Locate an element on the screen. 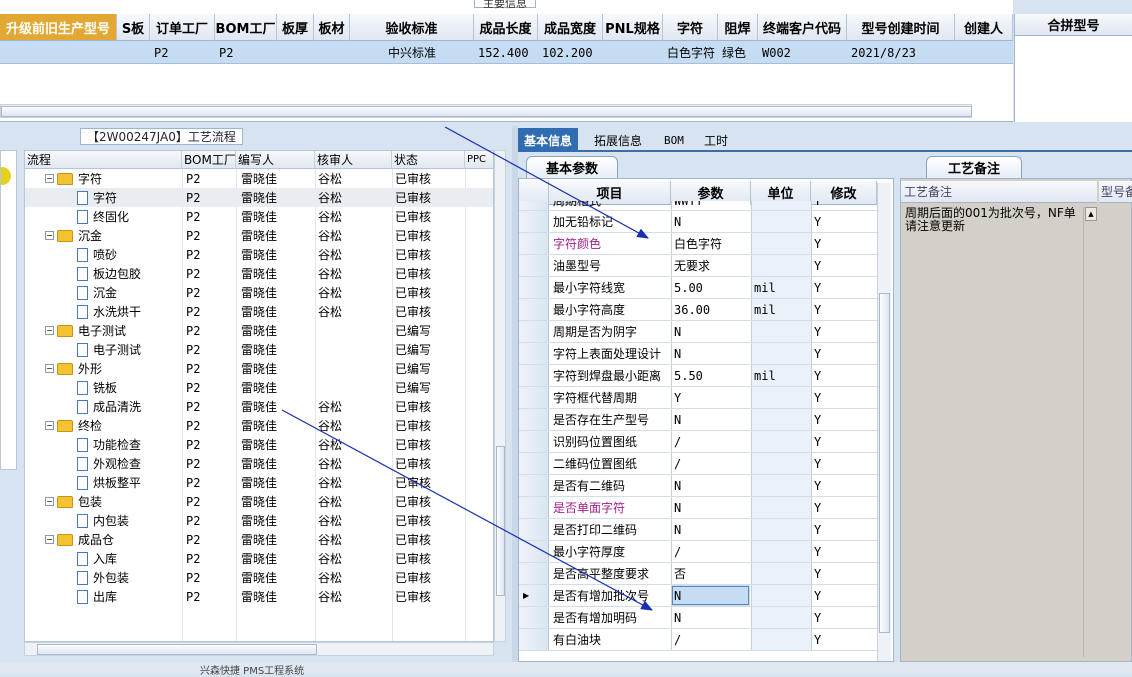 The width and height of the screenshot is (1132, 677). tree-row: − 包装 P2 雷晓佳 谷松 已审核 is located at coordinates (259, 501).